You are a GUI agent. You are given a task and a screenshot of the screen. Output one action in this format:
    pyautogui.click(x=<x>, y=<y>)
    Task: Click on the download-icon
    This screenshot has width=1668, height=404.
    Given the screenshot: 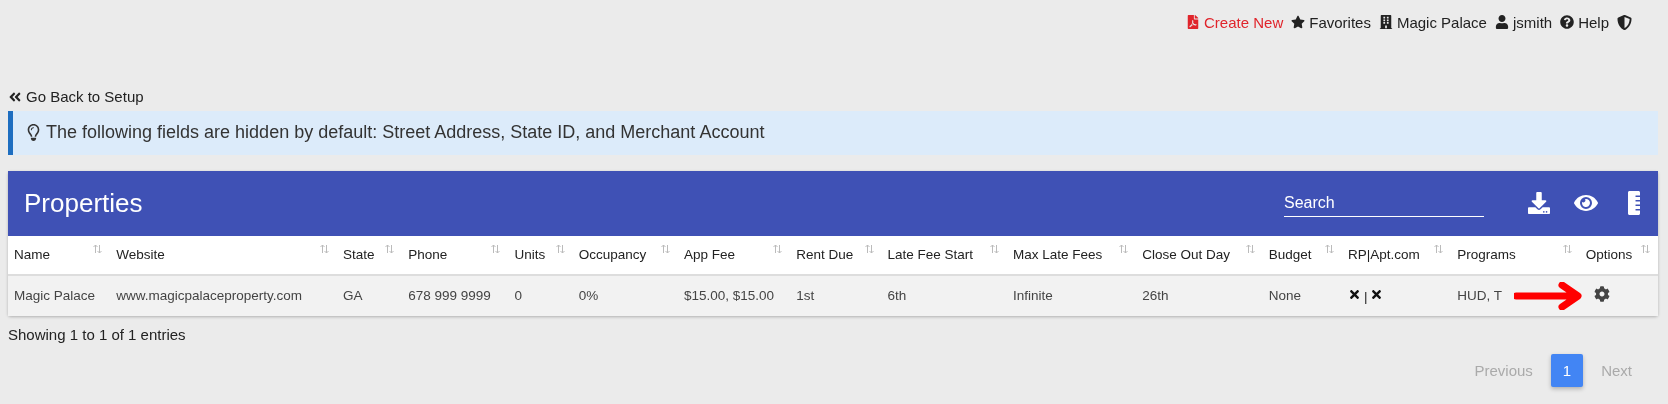 What is the action you would take?
    pyautogui.click(x=1539, y=203)
    